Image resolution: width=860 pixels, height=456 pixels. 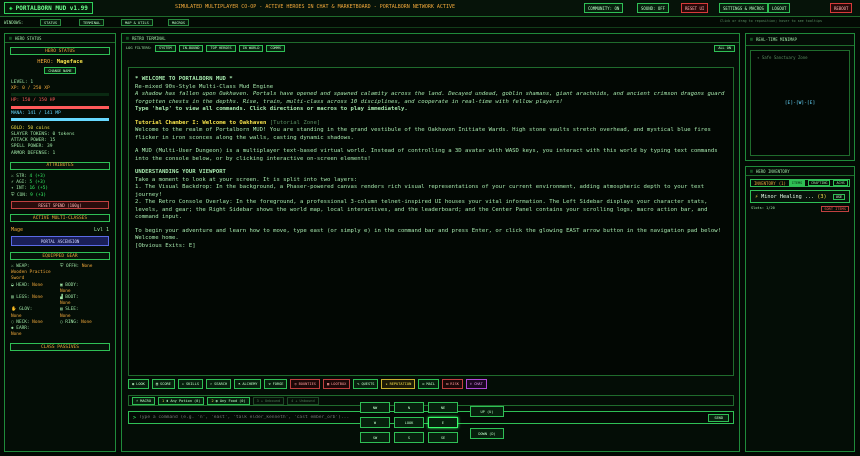 I want to click on score-button: ▤ SCORE, so click(x=163, y=384).